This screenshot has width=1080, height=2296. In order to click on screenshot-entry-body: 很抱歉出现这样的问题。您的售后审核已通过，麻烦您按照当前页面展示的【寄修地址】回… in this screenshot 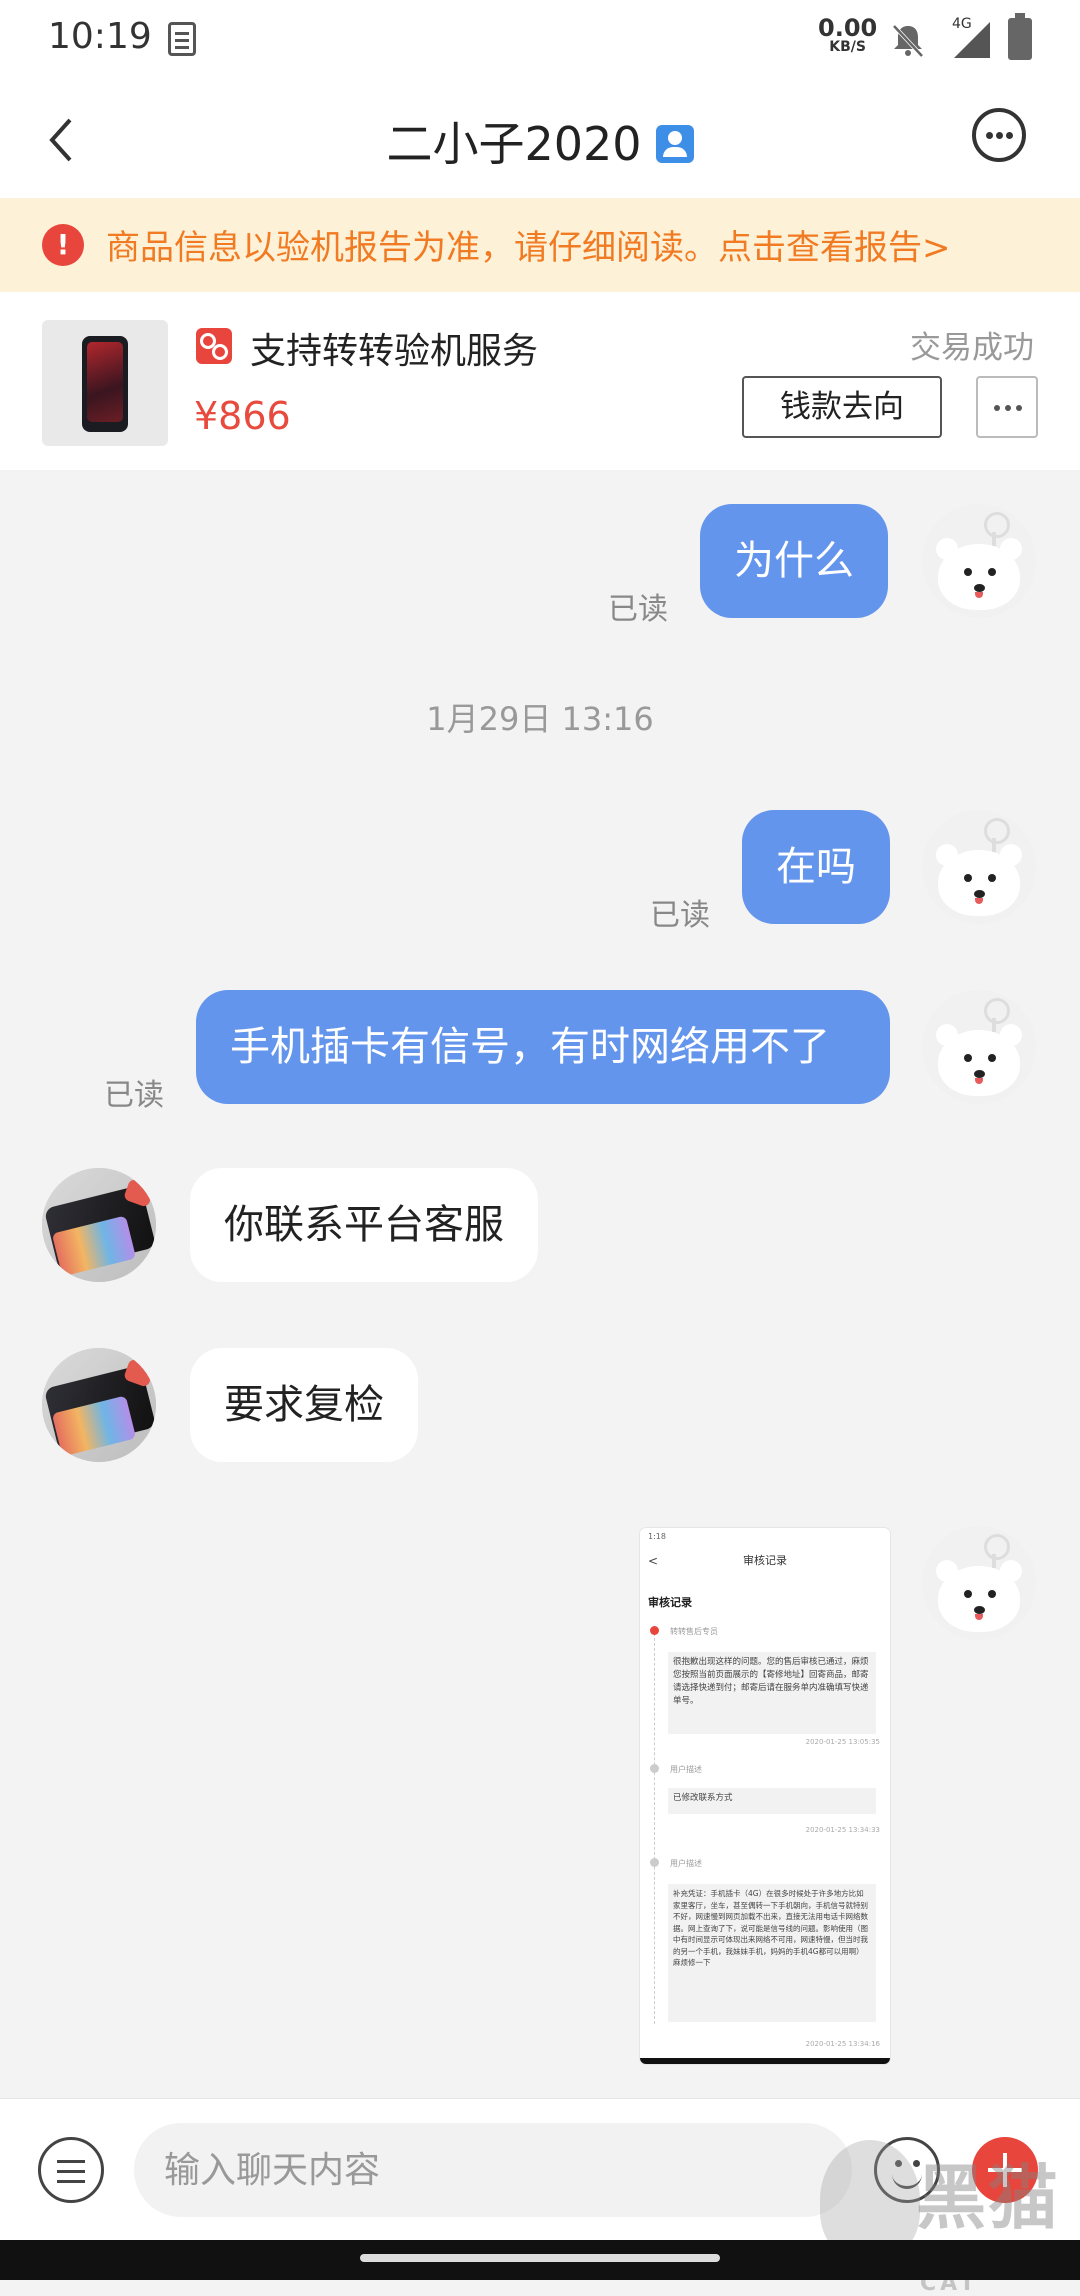, I will do `click(772, 1693)`.